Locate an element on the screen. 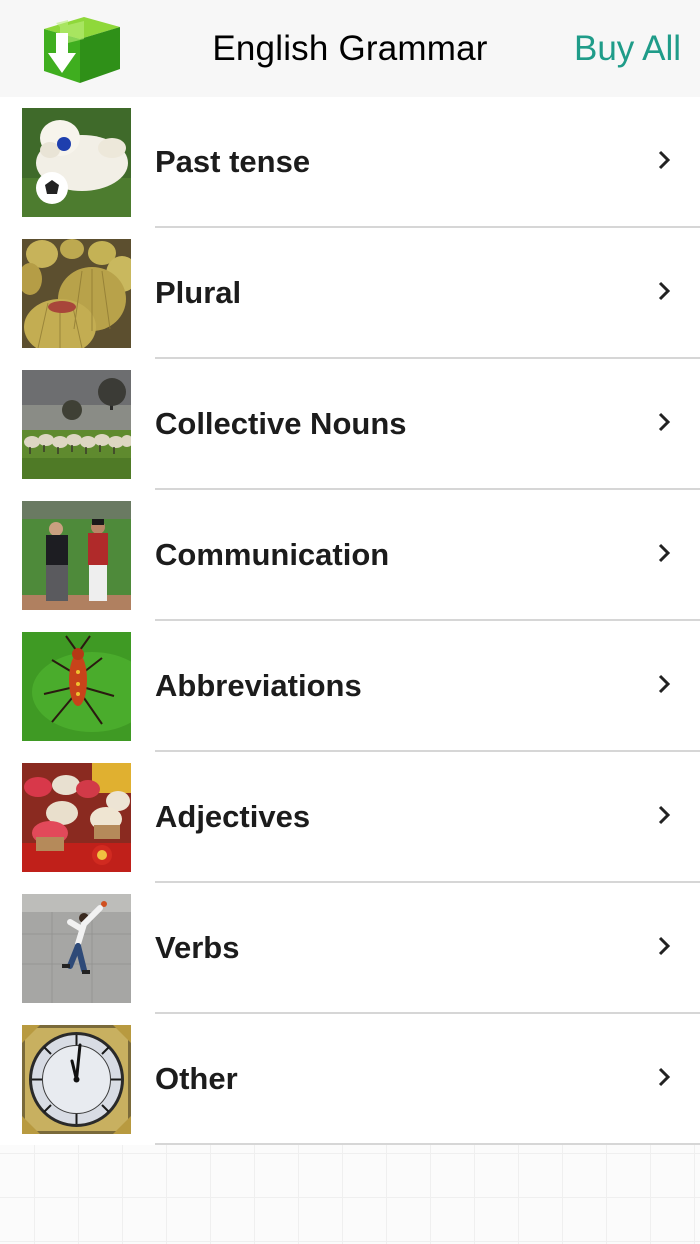 This screenshot has height=1244, width=700. list-item-label: Abbreviations is located at coordinates (258, 685).